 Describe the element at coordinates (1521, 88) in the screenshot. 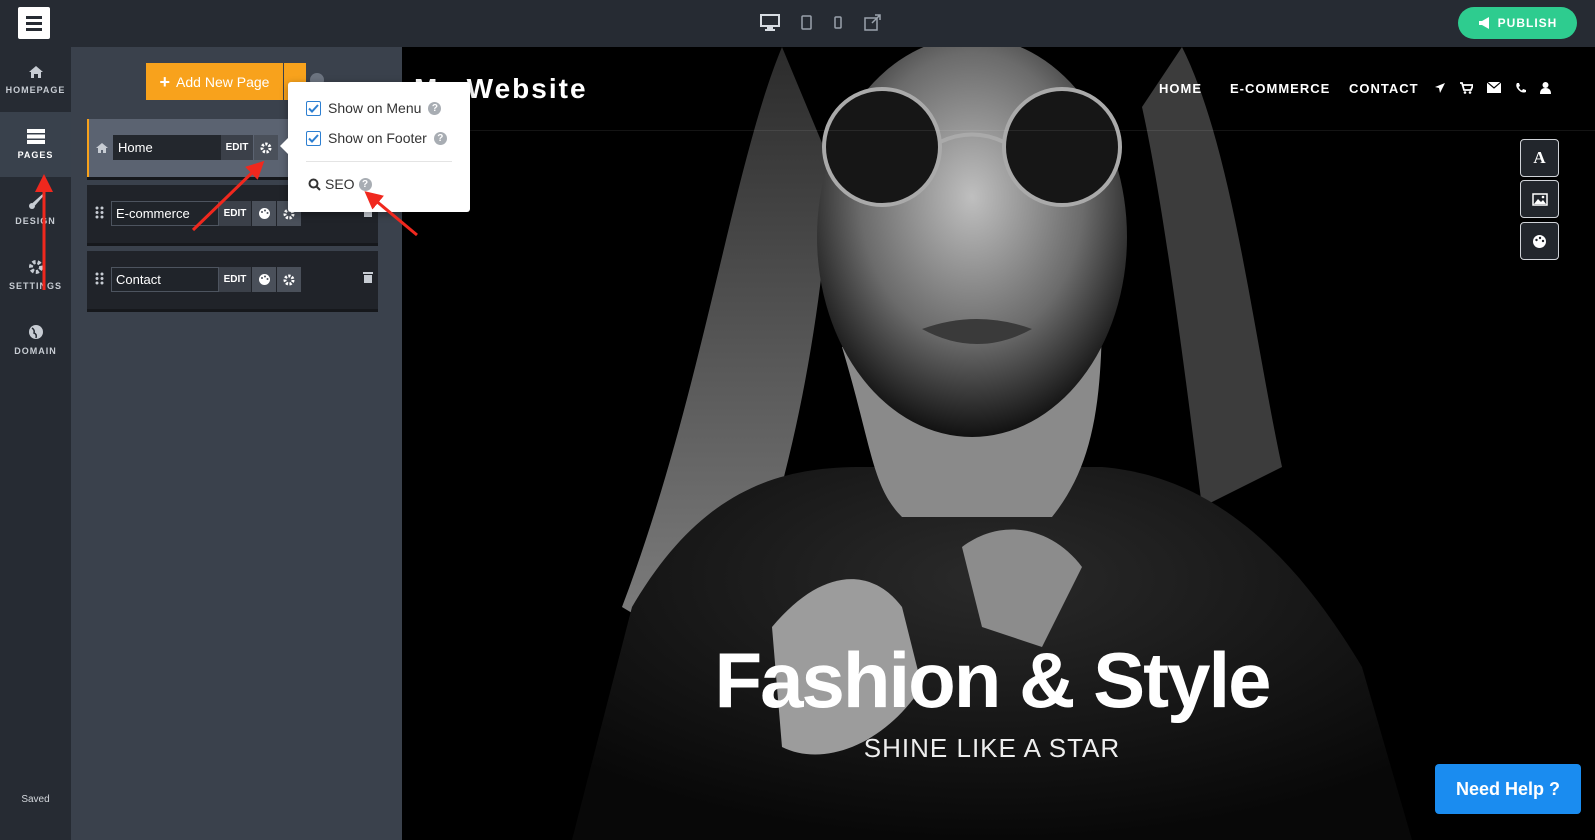

I see `phone-icon` at that location.